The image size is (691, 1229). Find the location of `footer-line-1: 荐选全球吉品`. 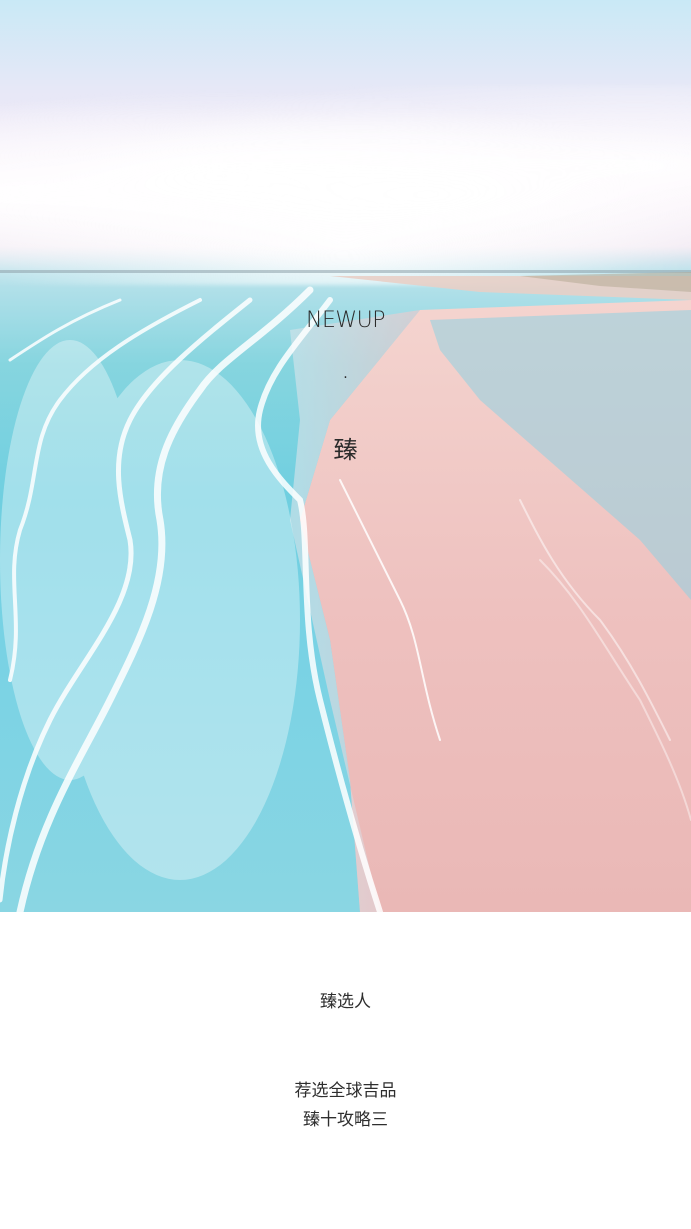

footer-line-1: 荐选全球吉品 is located at coordinates (345, 1091).